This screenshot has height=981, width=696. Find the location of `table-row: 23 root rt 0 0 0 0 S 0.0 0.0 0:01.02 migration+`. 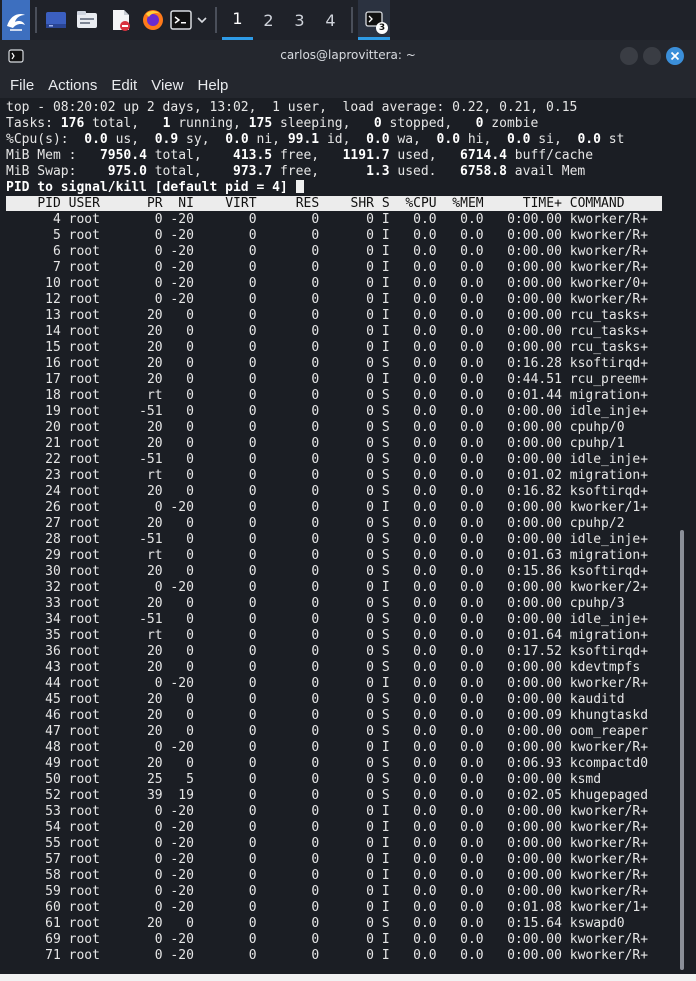

table-row: 23 root rt 0 0 0 0 S 0.0 0.0 0:01.02 migration+ is located at coordinates (334, 476).